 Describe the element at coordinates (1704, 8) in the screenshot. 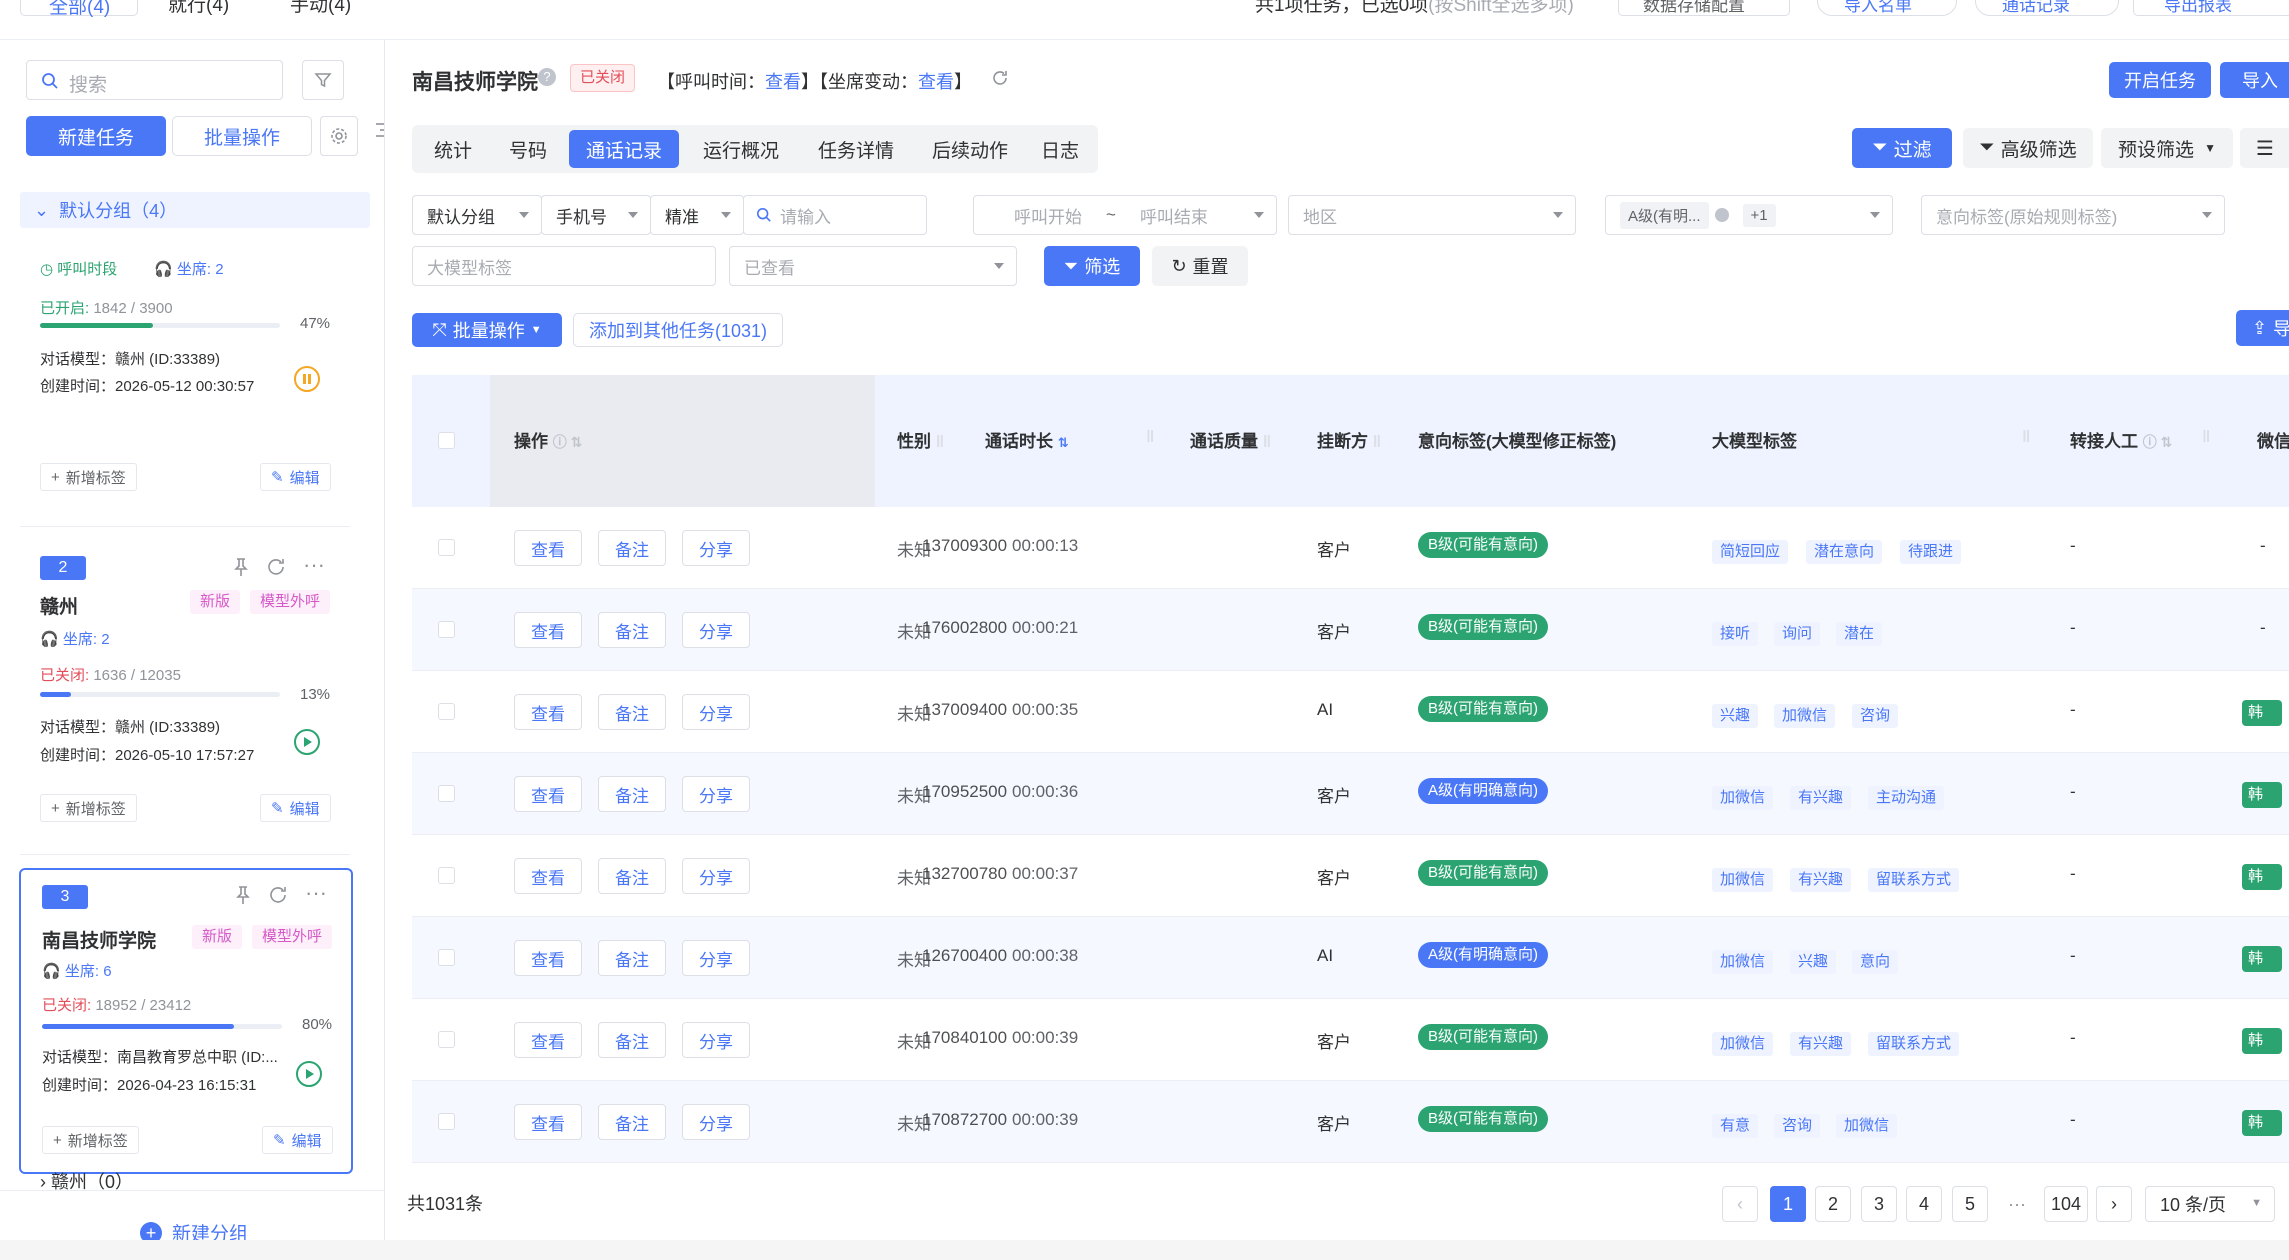

I see `data-storage-button: 数据存储配置` at that location.